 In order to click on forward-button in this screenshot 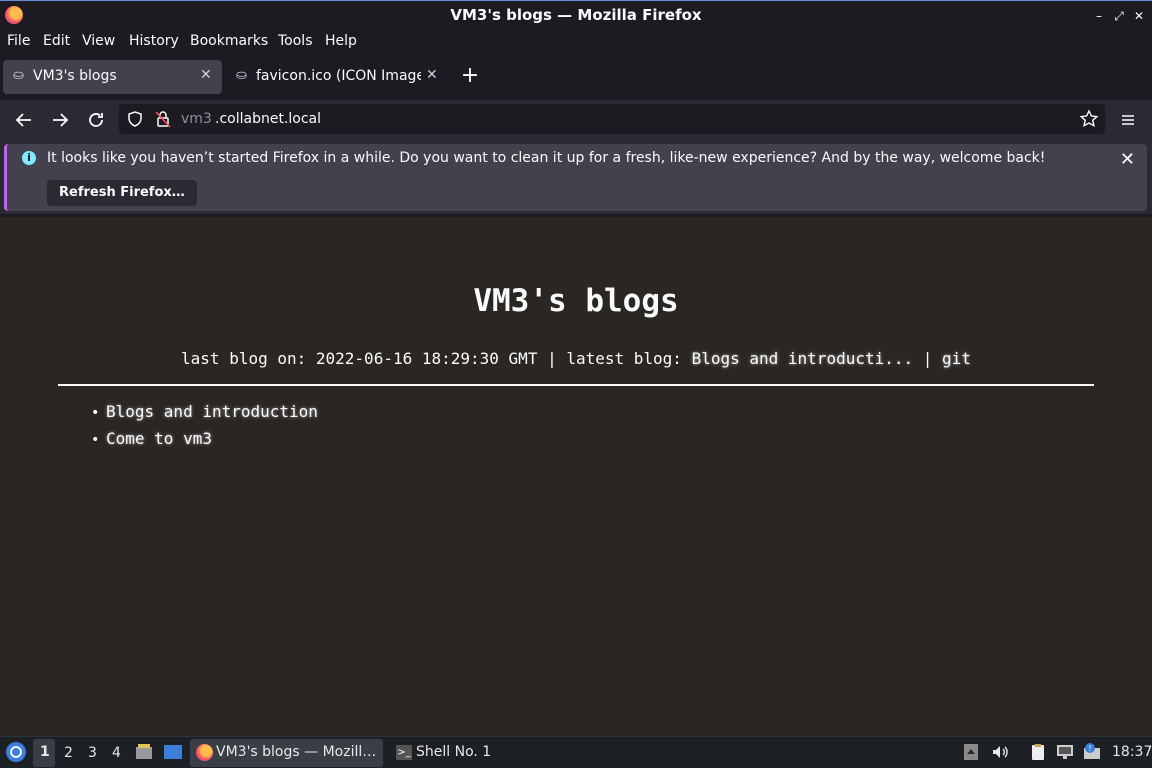, I will do `click(60, 120)`.